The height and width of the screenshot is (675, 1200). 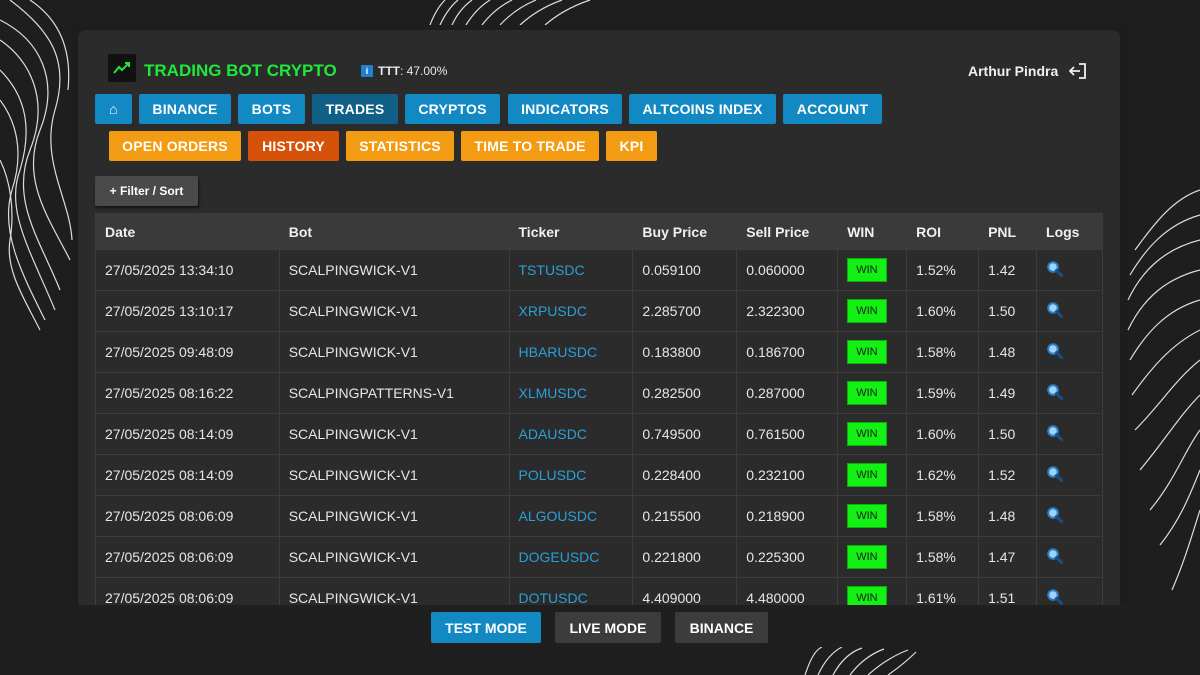 I want to click on cell-buy-price: 2.285700, so click(x=685, y=311).